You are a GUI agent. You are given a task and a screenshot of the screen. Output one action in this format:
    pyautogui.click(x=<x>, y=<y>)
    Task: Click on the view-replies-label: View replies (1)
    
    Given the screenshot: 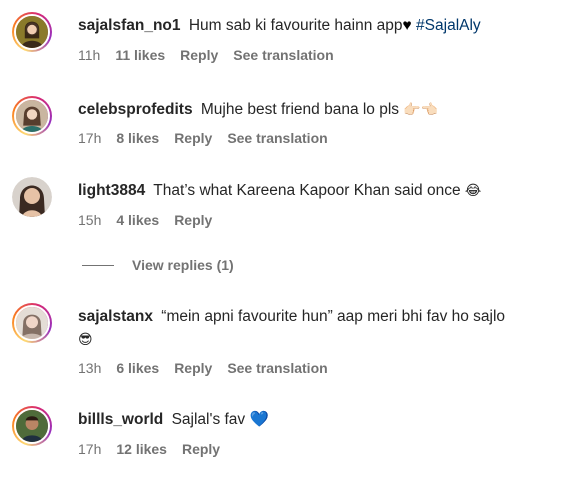 What is the action you would take?
    pyautogui.click(x=183, y=265)
    